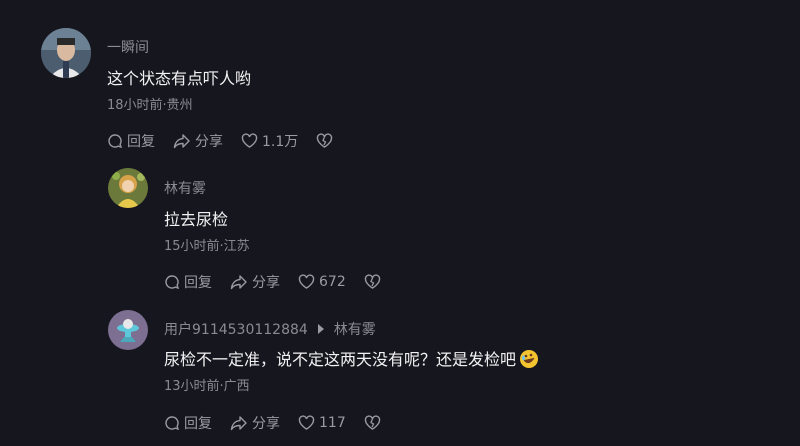 This screenshot has height=446, width=800. I want to click on username: 林有雾, so click(185, 188).